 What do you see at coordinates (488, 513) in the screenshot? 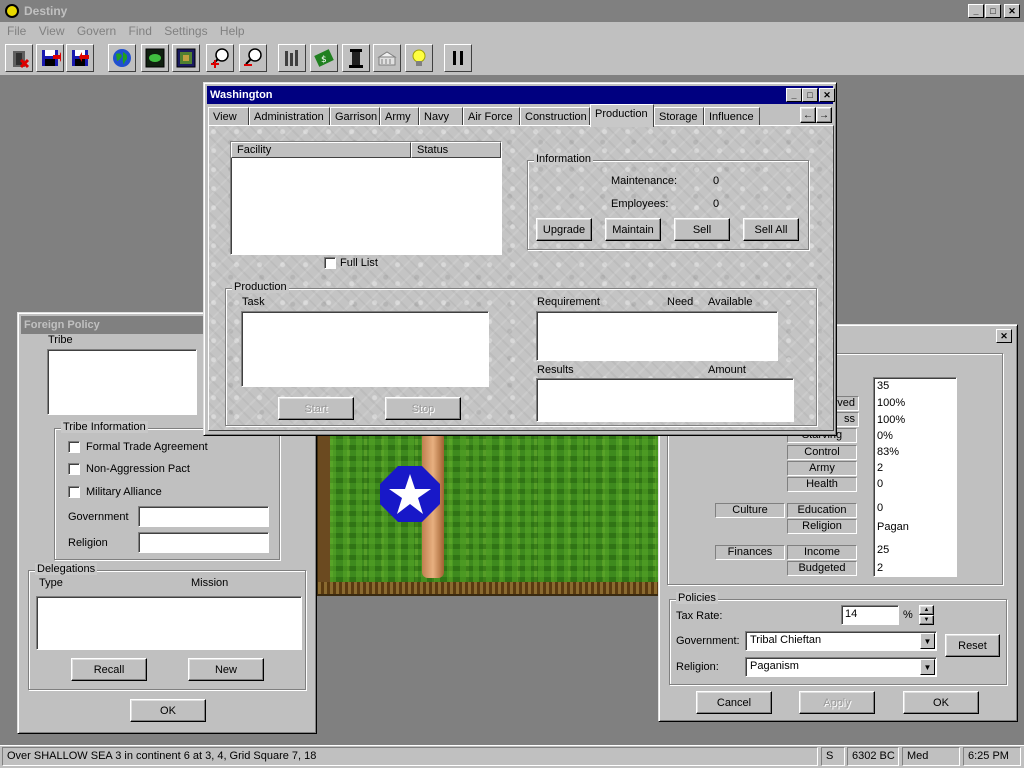
I see `game-viewport` at bounding box center [488, 513].